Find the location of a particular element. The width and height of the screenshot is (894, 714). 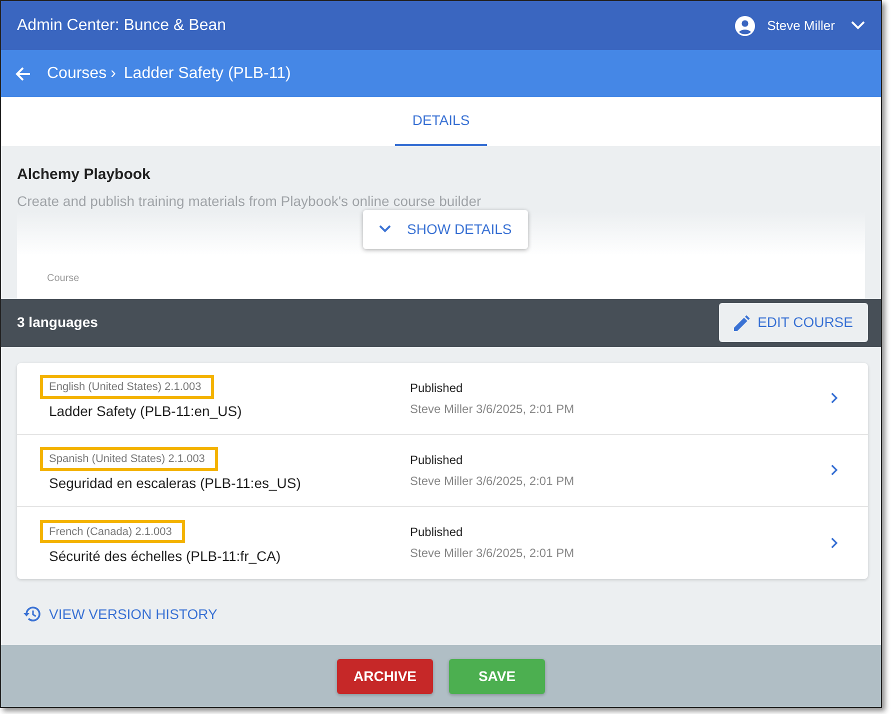

account-icon is located at coordinates (745, 26).